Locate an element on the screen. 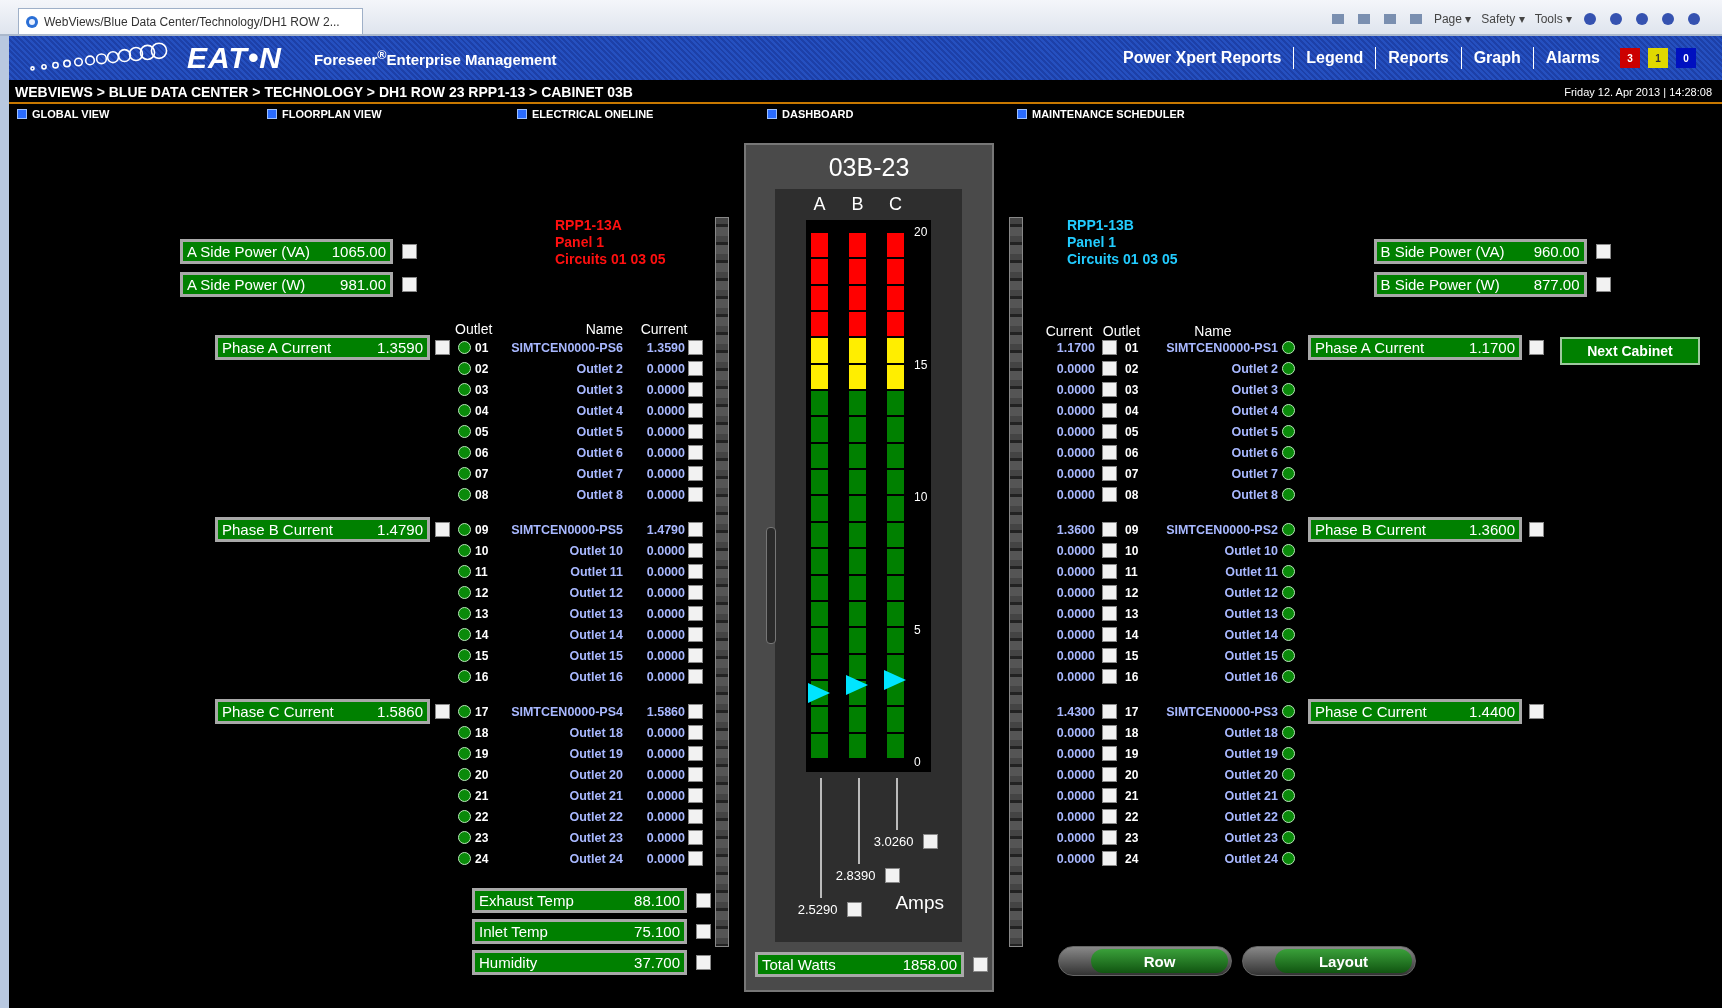  outlet-name: Outlet 2 is located at coordinates (560, 368).